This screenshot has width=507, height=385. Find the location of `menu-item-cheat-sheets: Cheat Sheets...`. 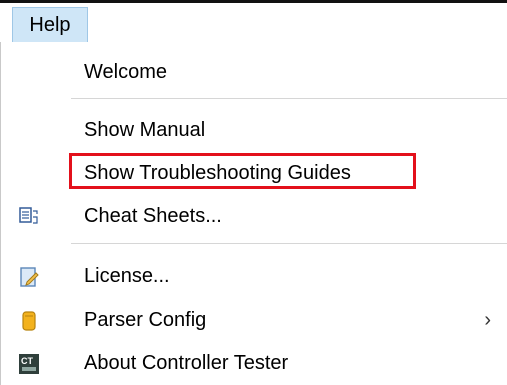

menu-item-cheat-sheets: Cheat Sheets... is located at coordinates (254, 216).